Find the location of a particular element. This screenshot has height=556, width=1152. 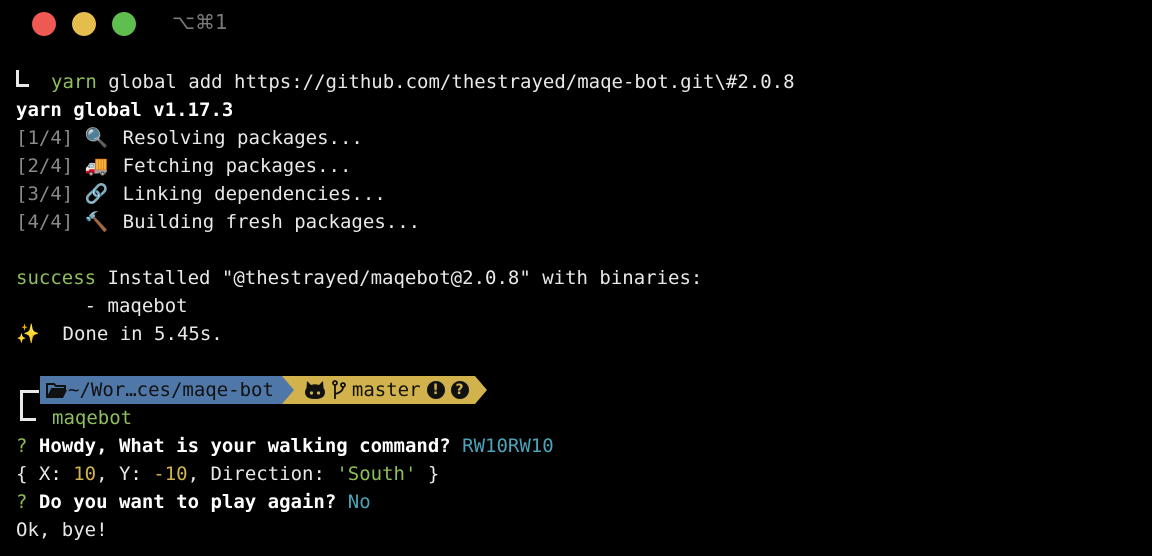

window-shortcut: ⌥⌘1 is located at coordinates (200, 22).